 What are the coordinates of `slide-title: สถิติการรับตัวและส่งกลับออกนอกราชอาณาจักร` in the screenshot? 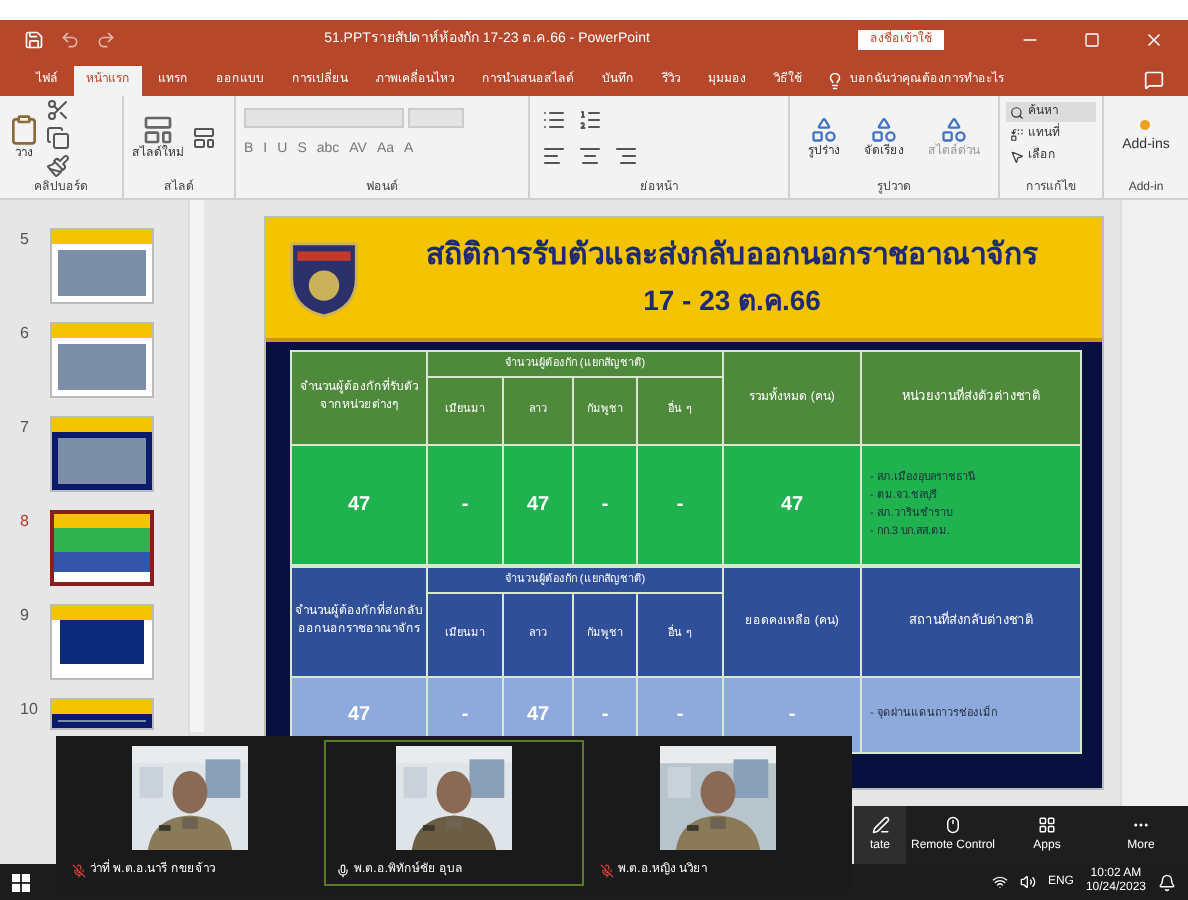 It's located at (732, 256).